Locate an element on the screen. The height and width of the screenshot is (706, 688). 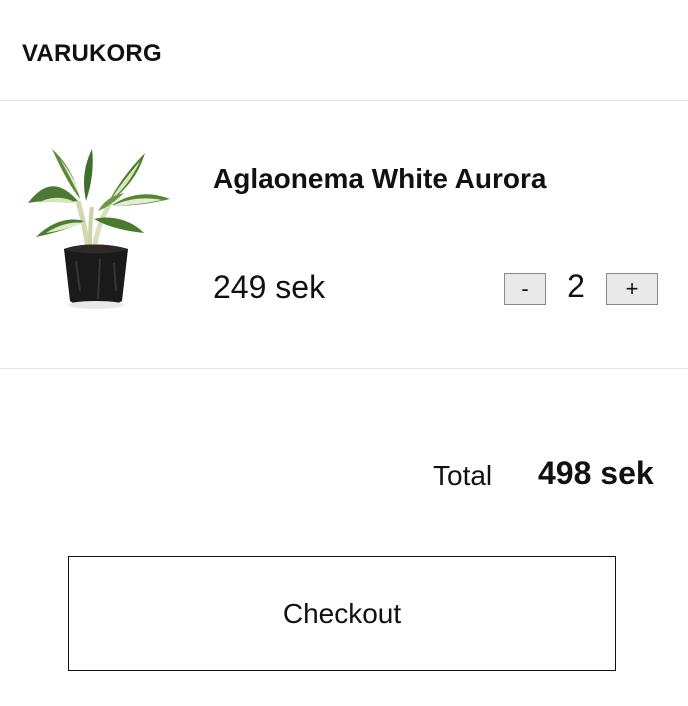
checkout-button: Checkout is located at coordinates (342, 613).